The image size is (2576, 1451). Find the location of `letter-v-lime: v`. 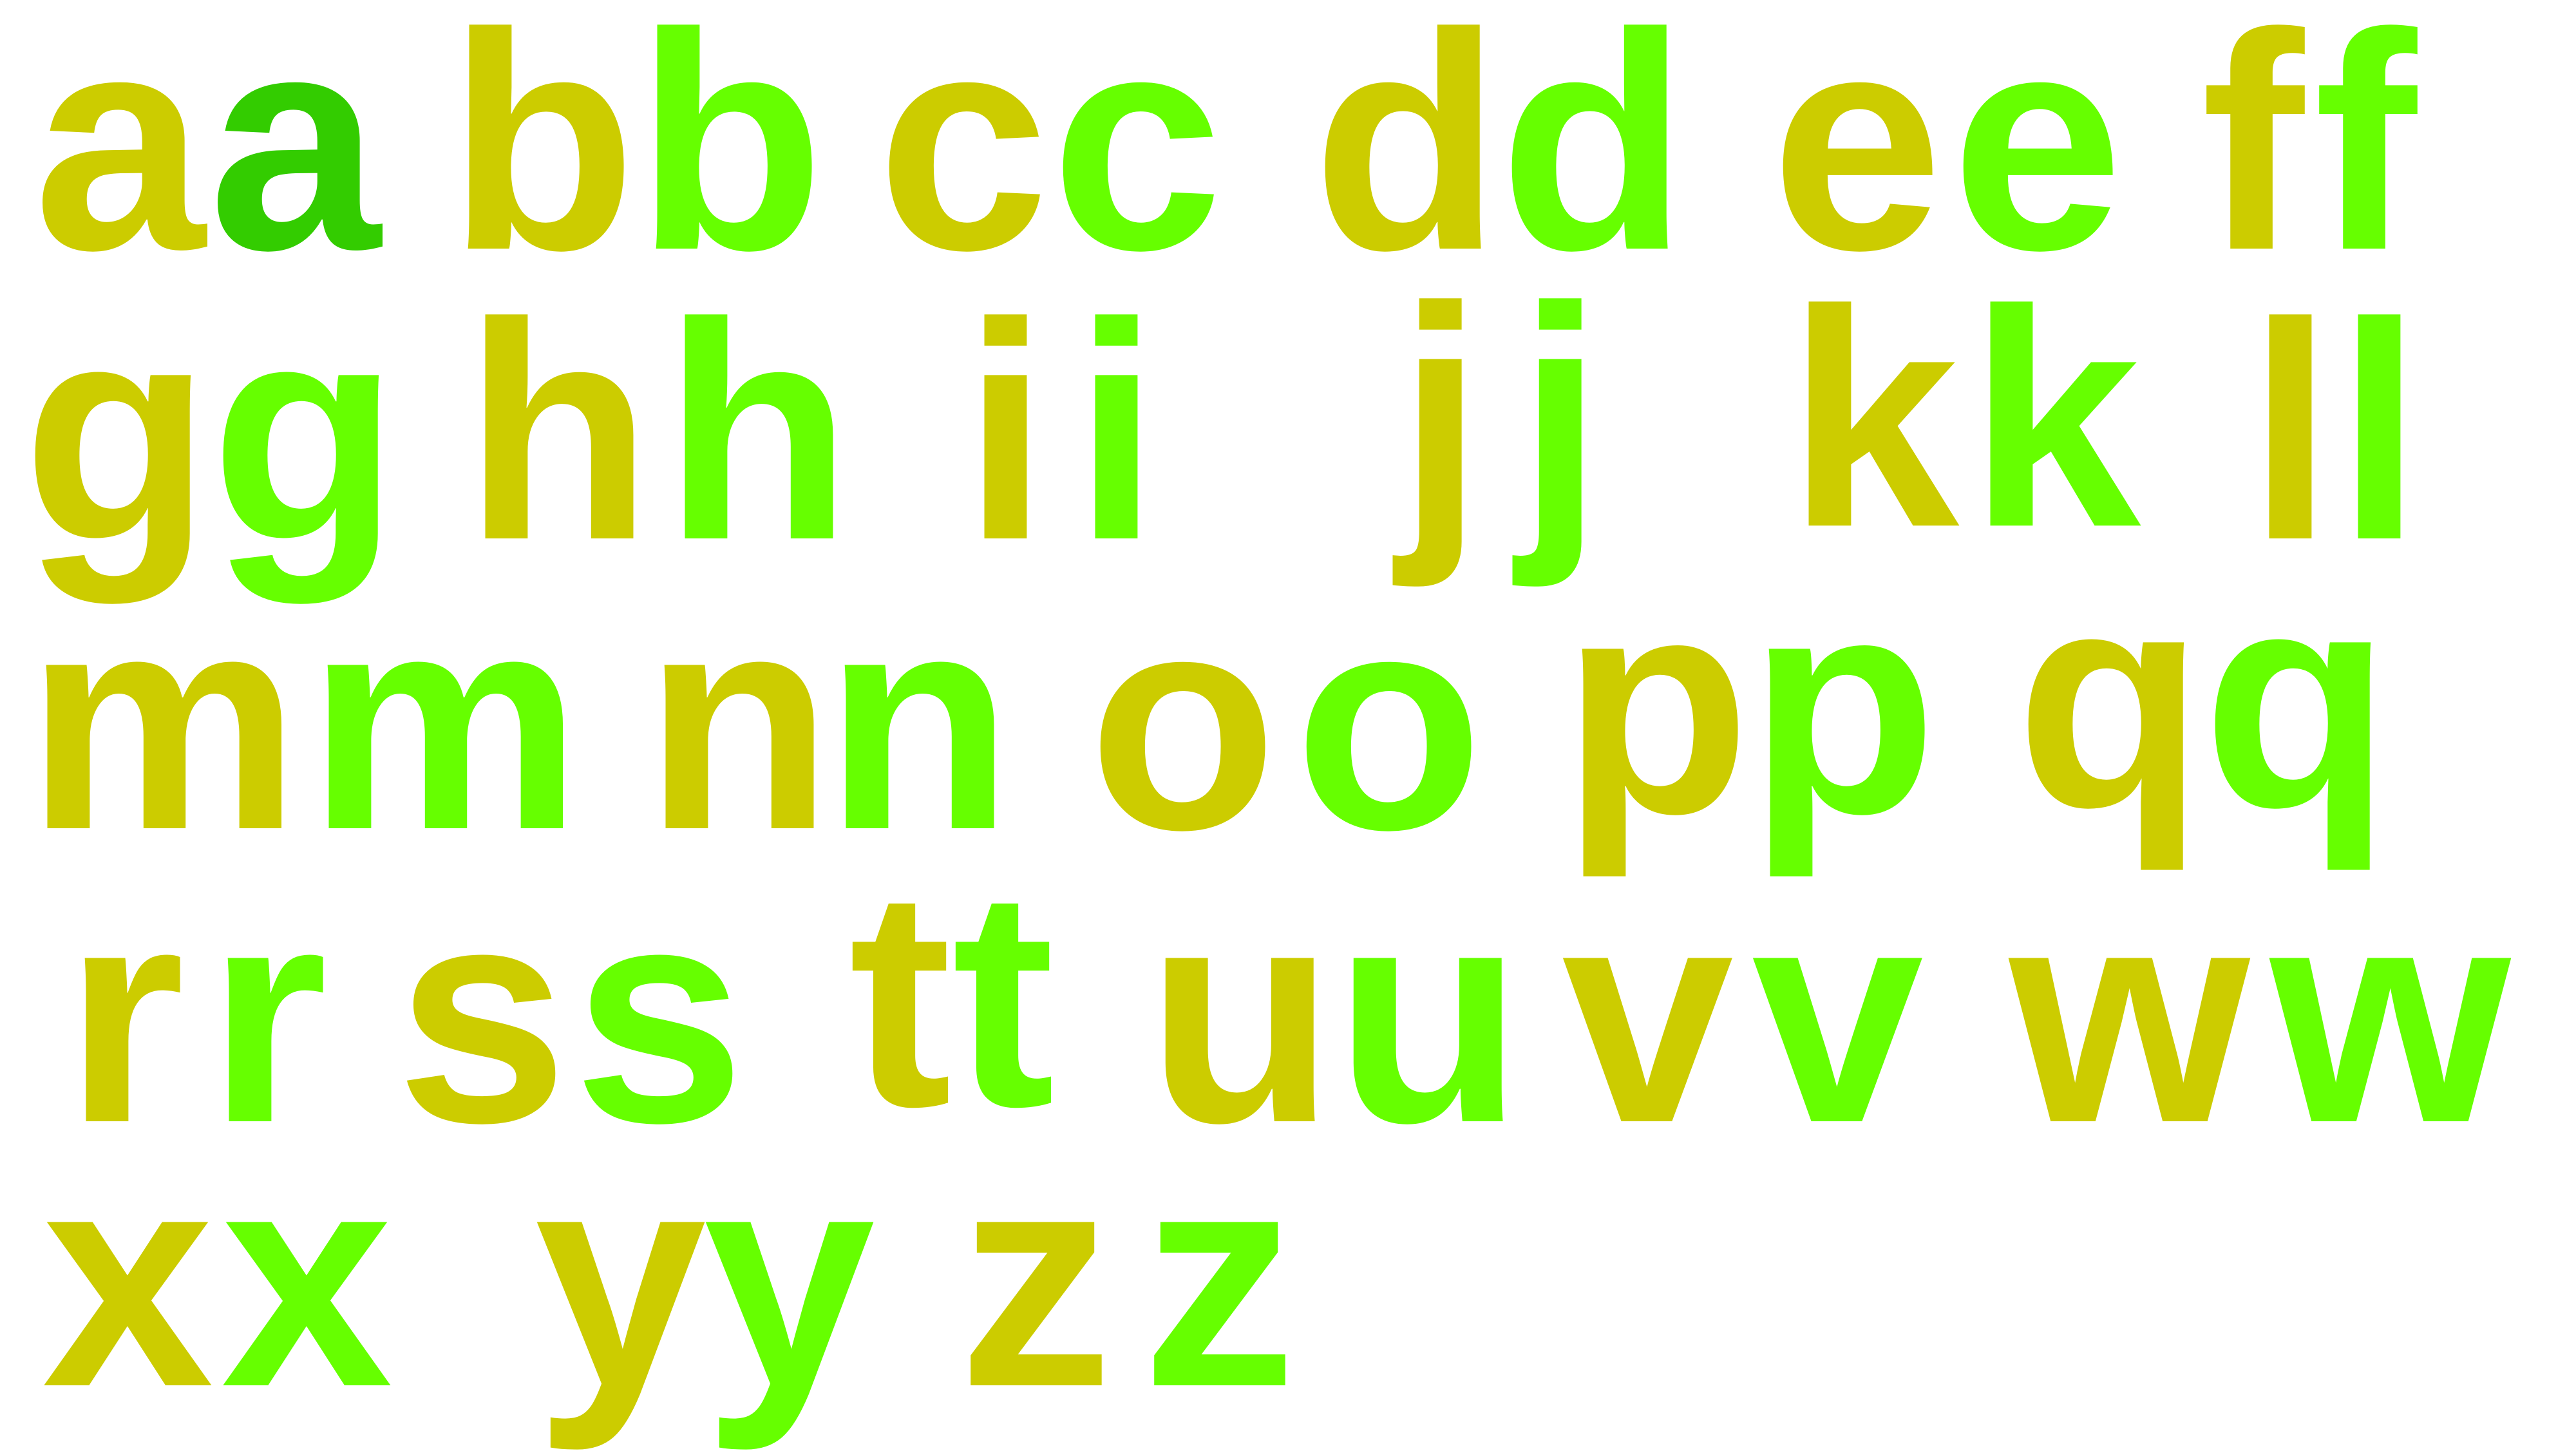

letter-v-lime: v is located at coordinates (1838, 1014).